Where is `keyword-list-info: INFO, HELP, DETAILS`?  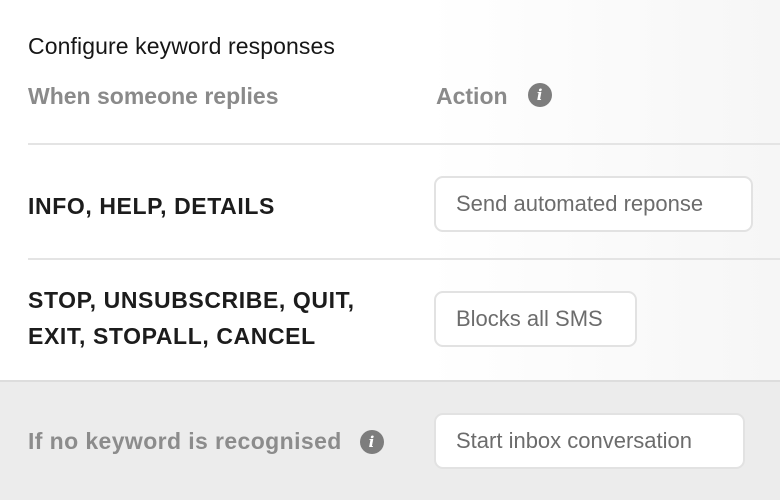 keyword-list-info: INFO, HELP, DETAILS is located at coordinates (151, 206).